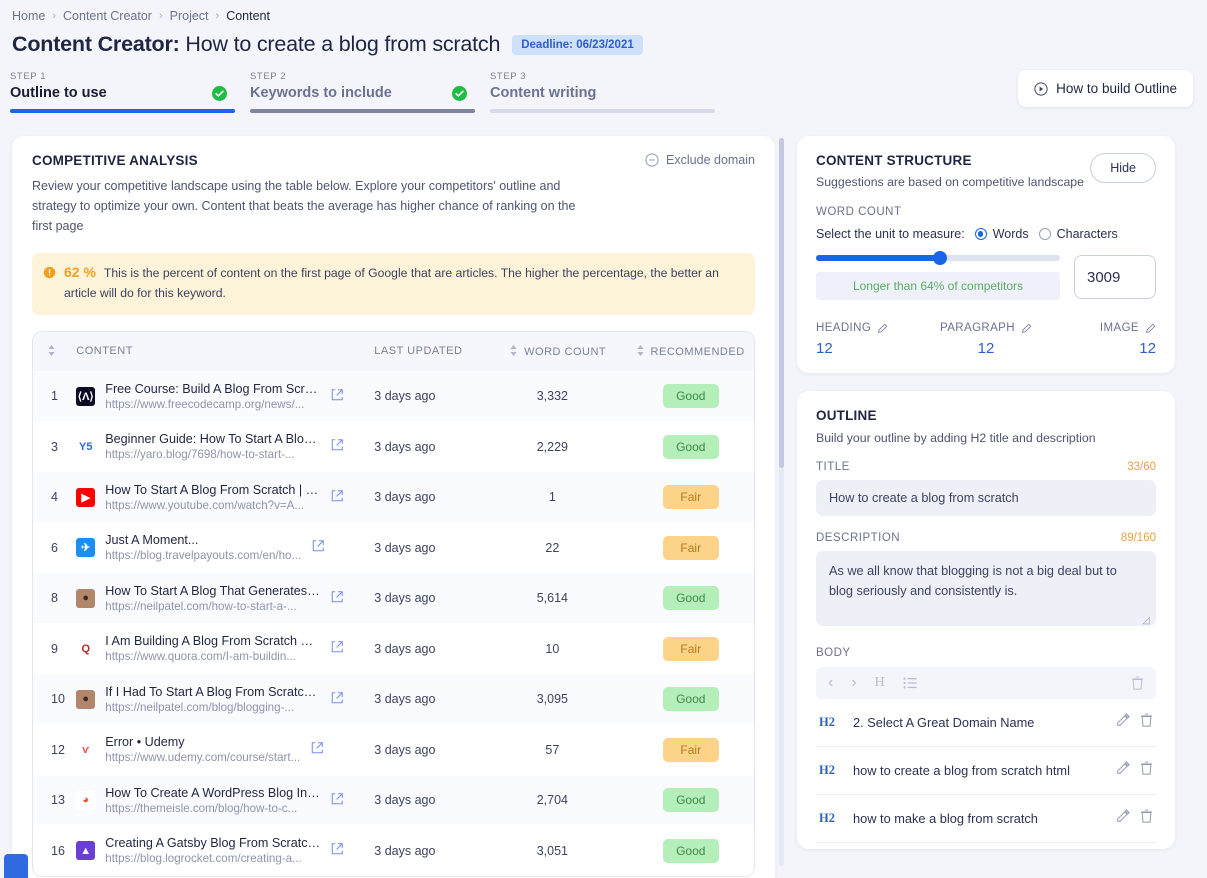 The height and width of the screenshot is (878, 1207). I want to click on column-header-rank, so click(55, 351).